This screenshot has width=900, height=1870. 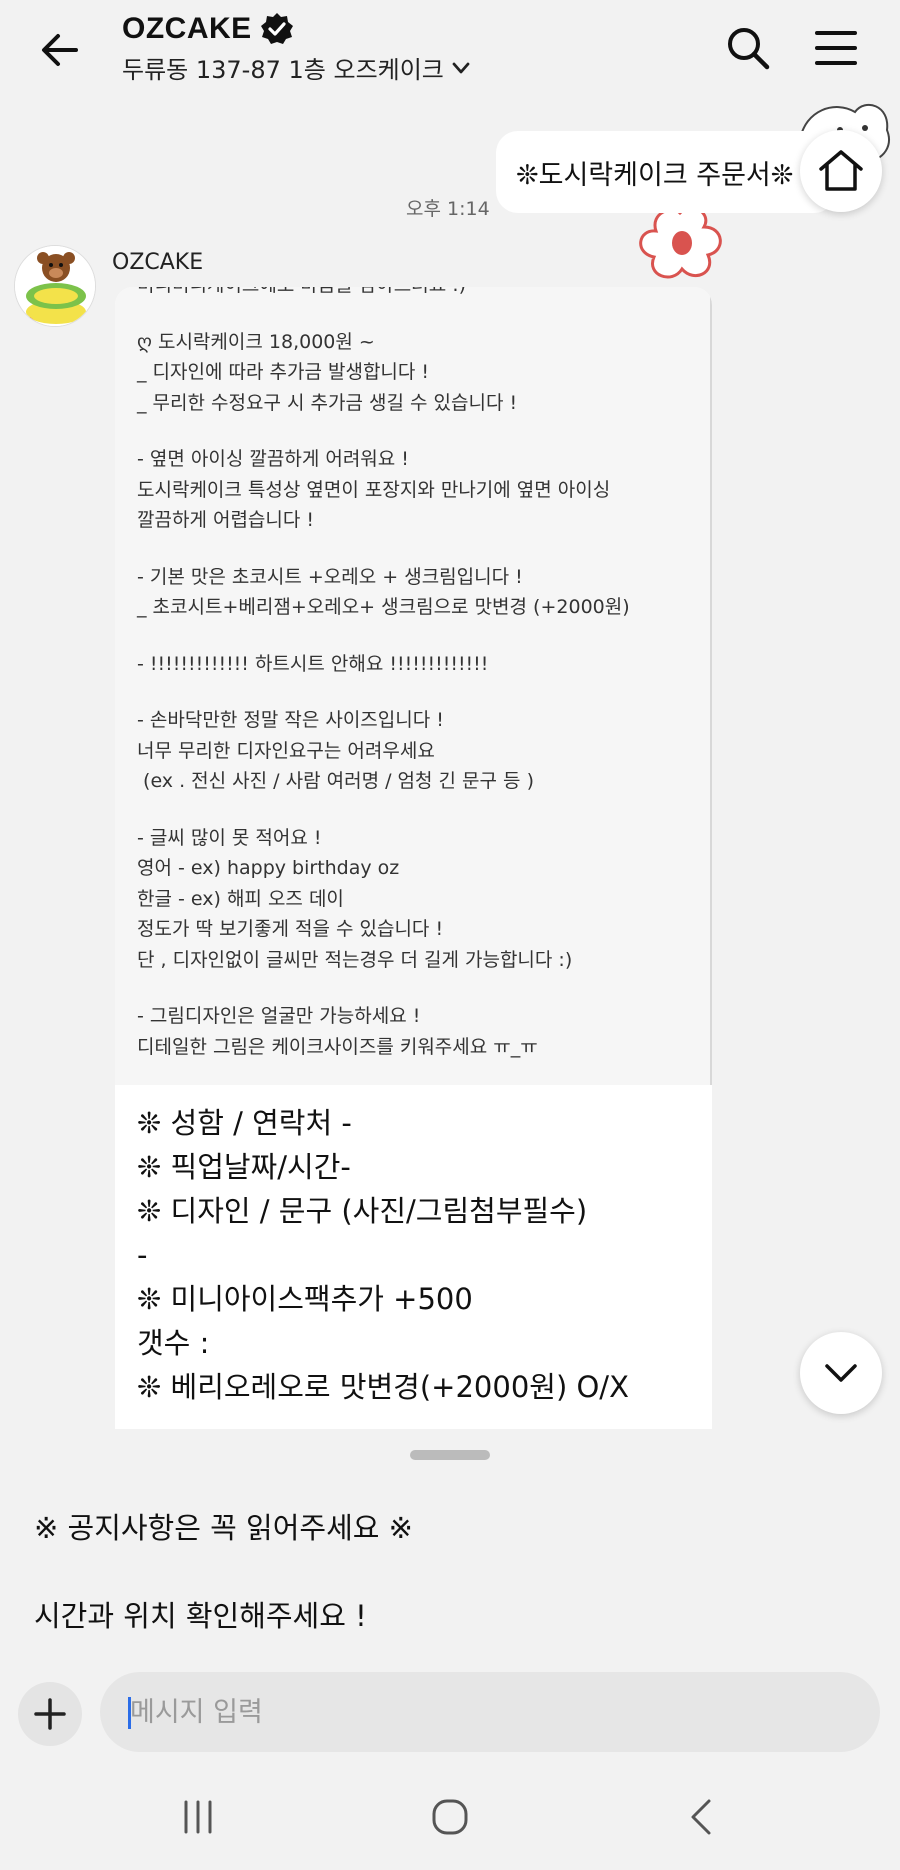 I want to click on notice-text-line: - 손바닥만한 정말 작은 사이즈입니다 !, so click(x=290, y=720).